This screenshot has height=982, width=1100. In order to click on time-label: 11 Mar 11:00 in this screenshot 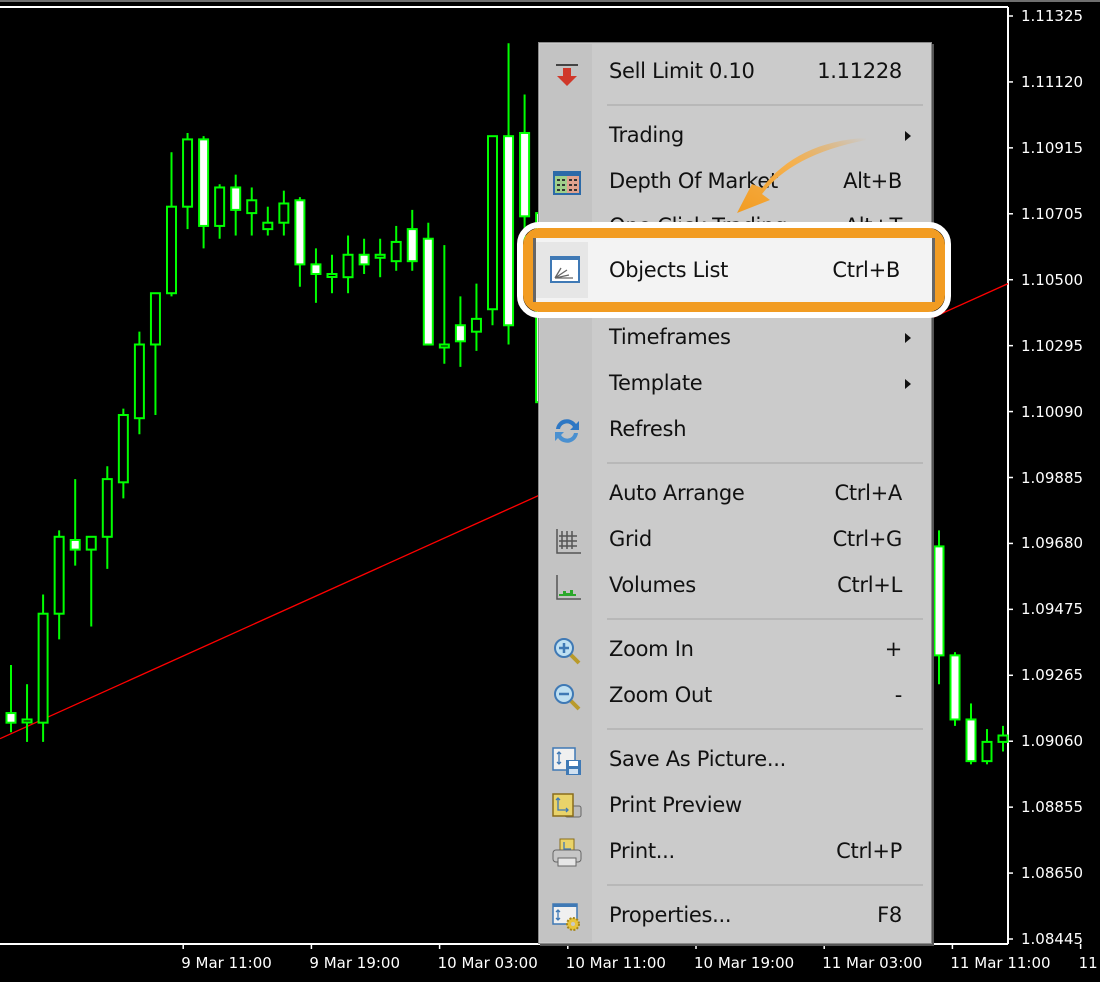, I will do `click(1000, 963)`.